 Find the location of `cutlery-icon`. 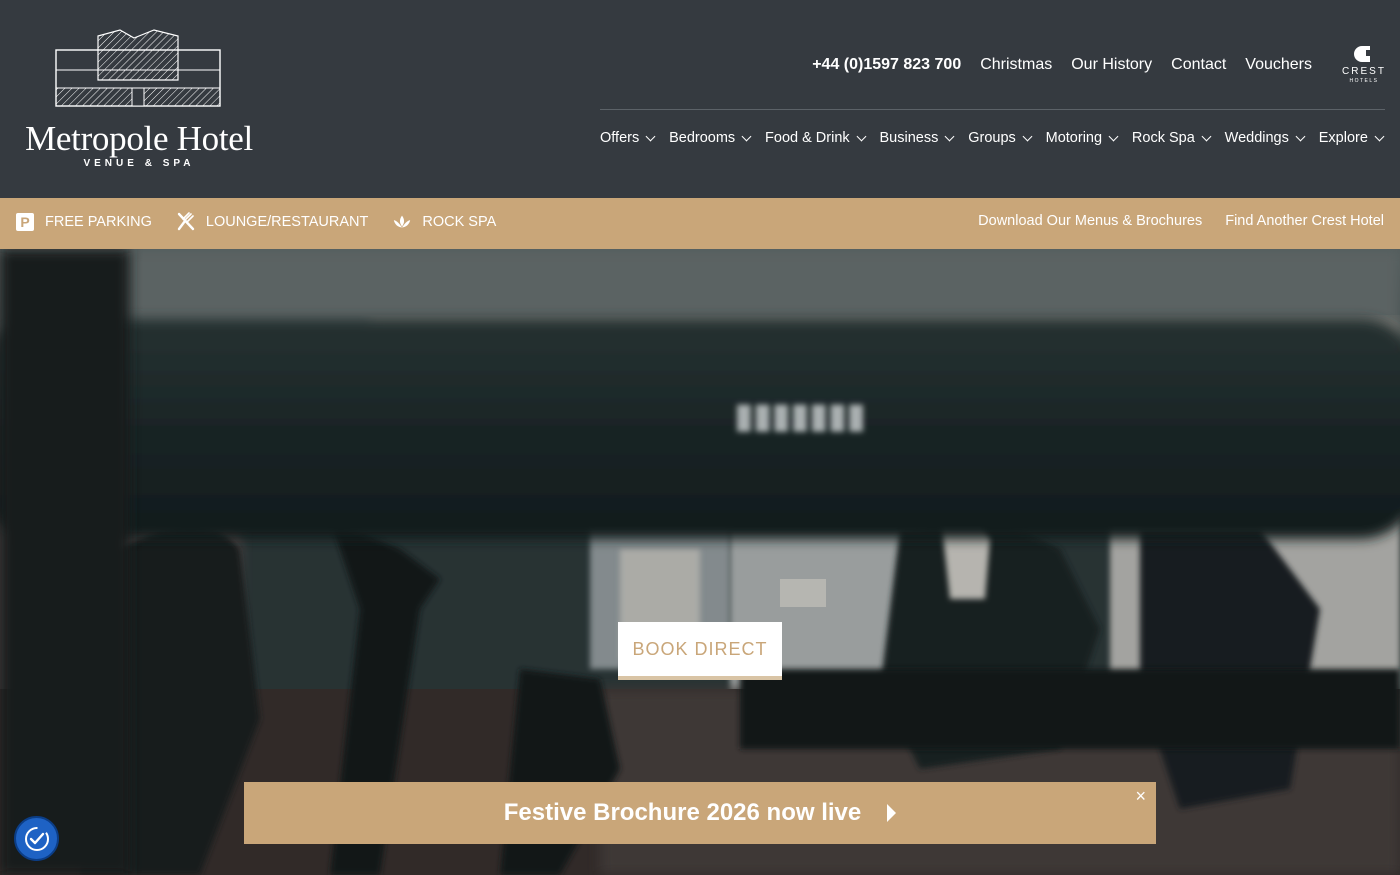

cutlery-icon is located at coordinates (186, 222).